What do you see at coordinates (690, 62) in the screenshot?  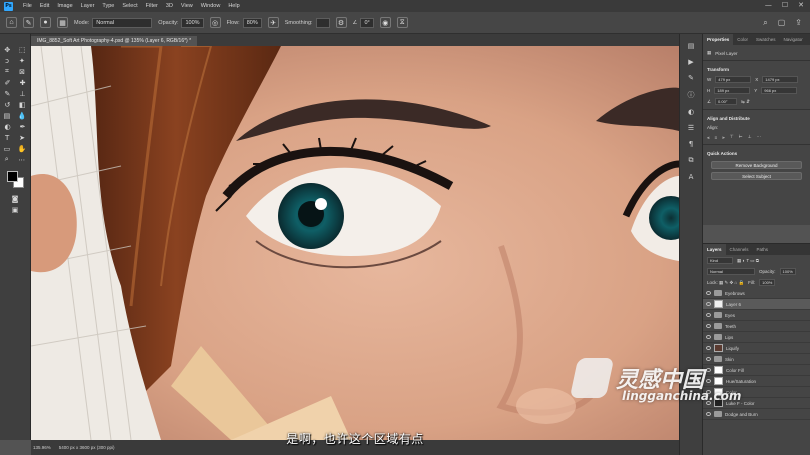 I see `actions-icon: ▶` at bounding box center [690, 62].